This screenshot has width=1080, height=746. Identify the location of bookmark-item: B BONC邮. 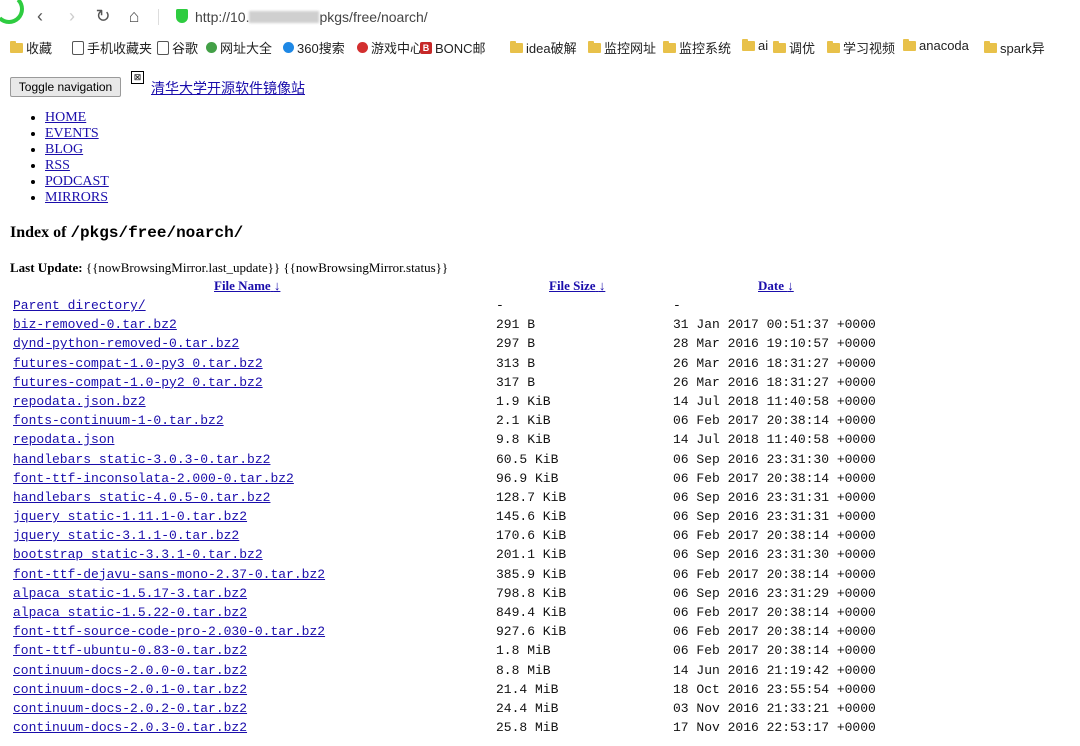
(453, 47).